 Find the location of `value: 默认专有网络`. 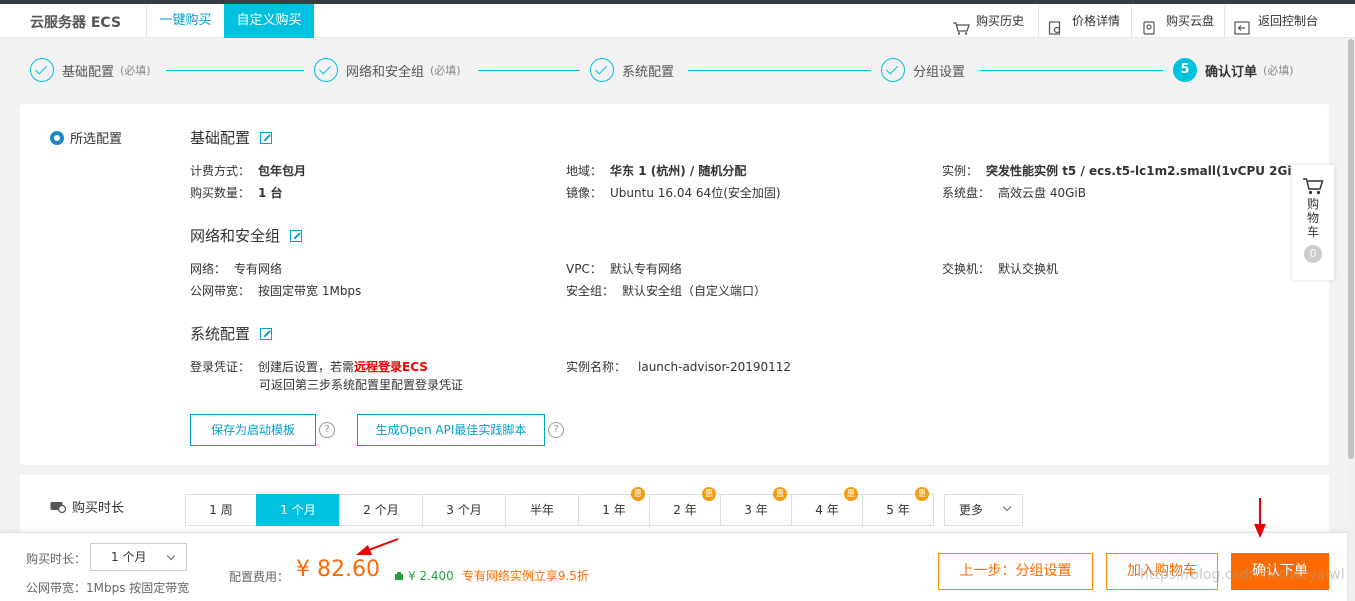

value: 默认专有网络 is located at coordinates (645, 269).